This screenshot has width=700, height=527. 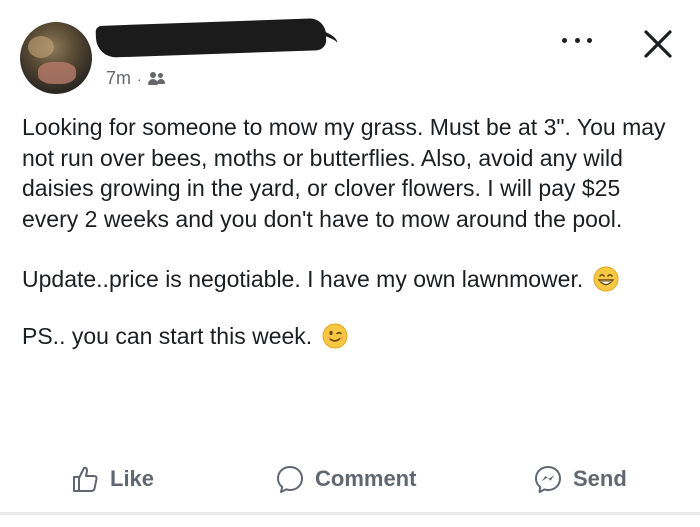 What do you see at coordinates (658, 44) in the screenshot?
I see `close-icon` at bounding box center [658, 44].